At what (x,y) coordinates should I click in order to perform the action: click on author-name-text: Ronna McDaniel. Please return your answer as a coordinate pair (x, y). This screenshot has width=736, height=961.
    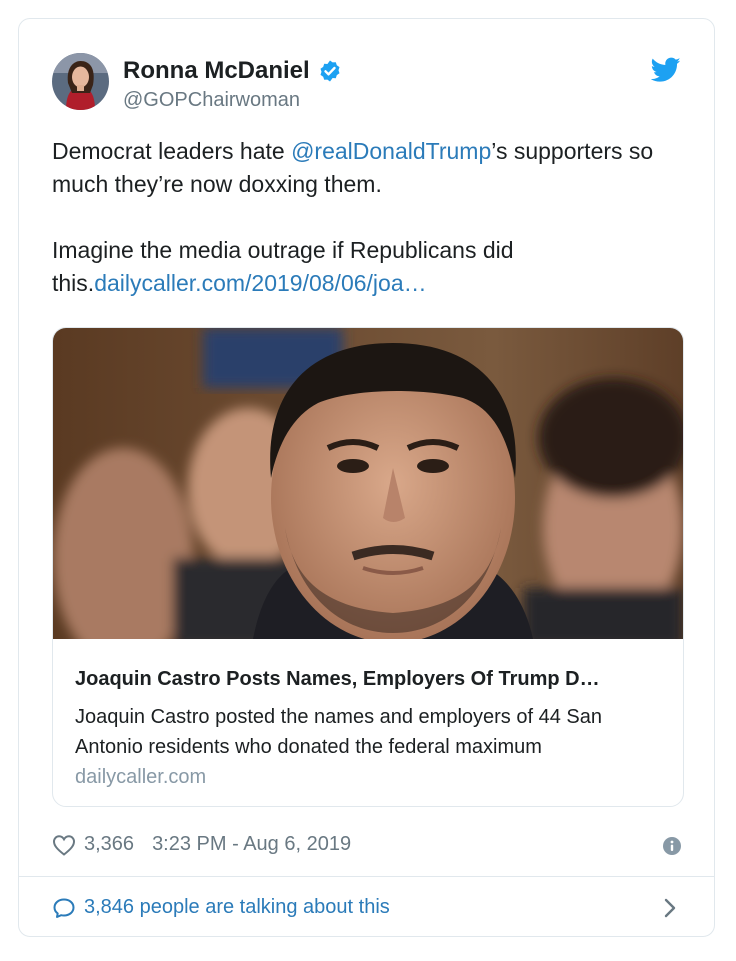
    Looking at the image, I should click on (216, 70).